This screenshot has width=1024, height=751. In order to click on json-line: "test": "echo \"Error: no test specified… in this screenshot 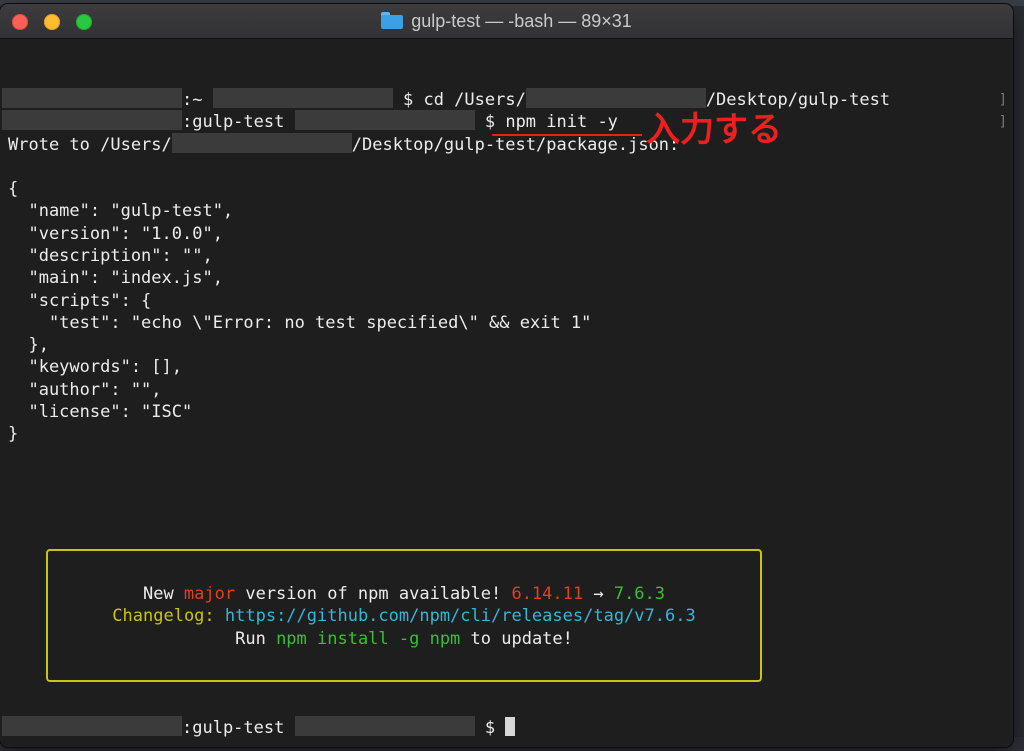, I will do `click(300, 322)`.